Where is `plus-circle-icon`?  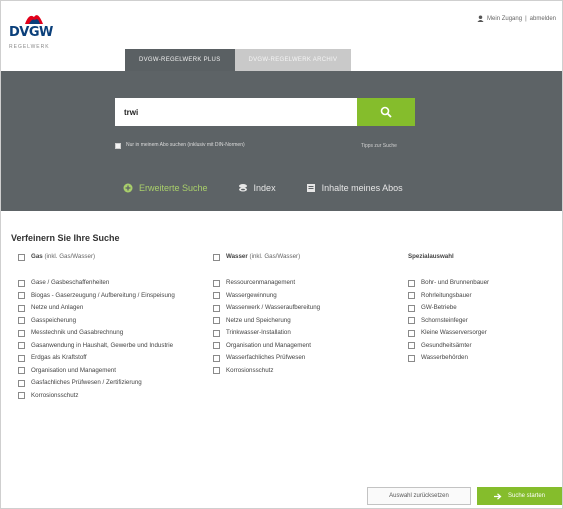
plus-circle-icon is located at coordinates (128, 188).